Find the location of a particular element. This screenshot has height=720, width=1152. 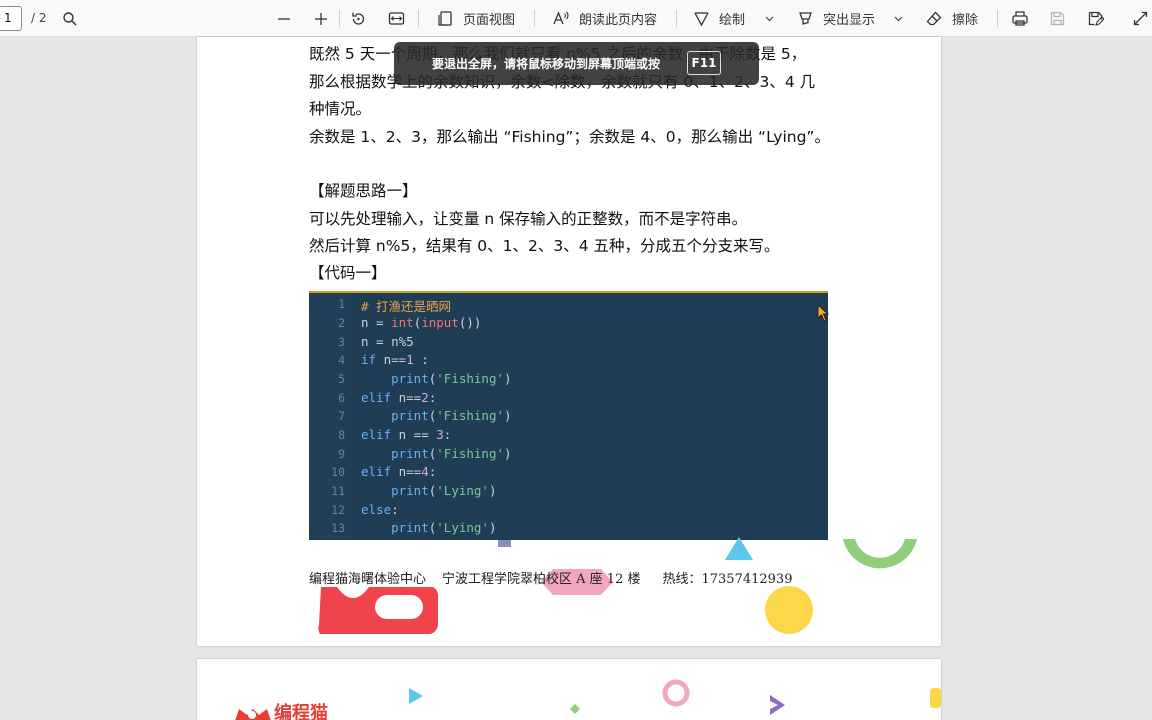

decoration-chevron is located at coordinates (777, 705).